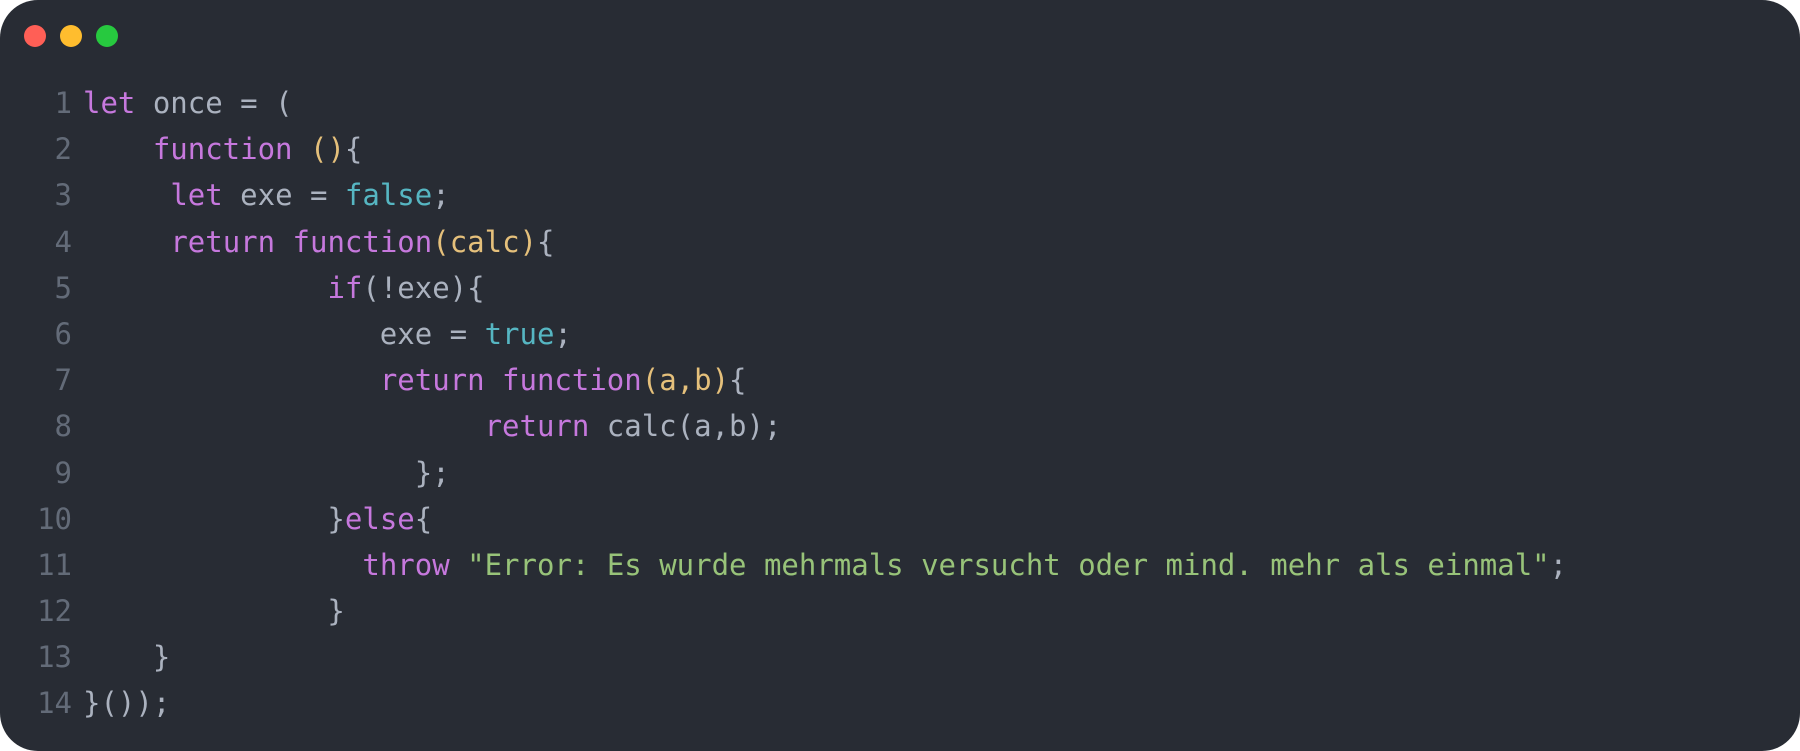 The height and width of the screenshot is (751, 1800). What do you see at coordinates (63, 149) in the screenshot?
I see `line-number: 2` at bounding box center [63, 149].